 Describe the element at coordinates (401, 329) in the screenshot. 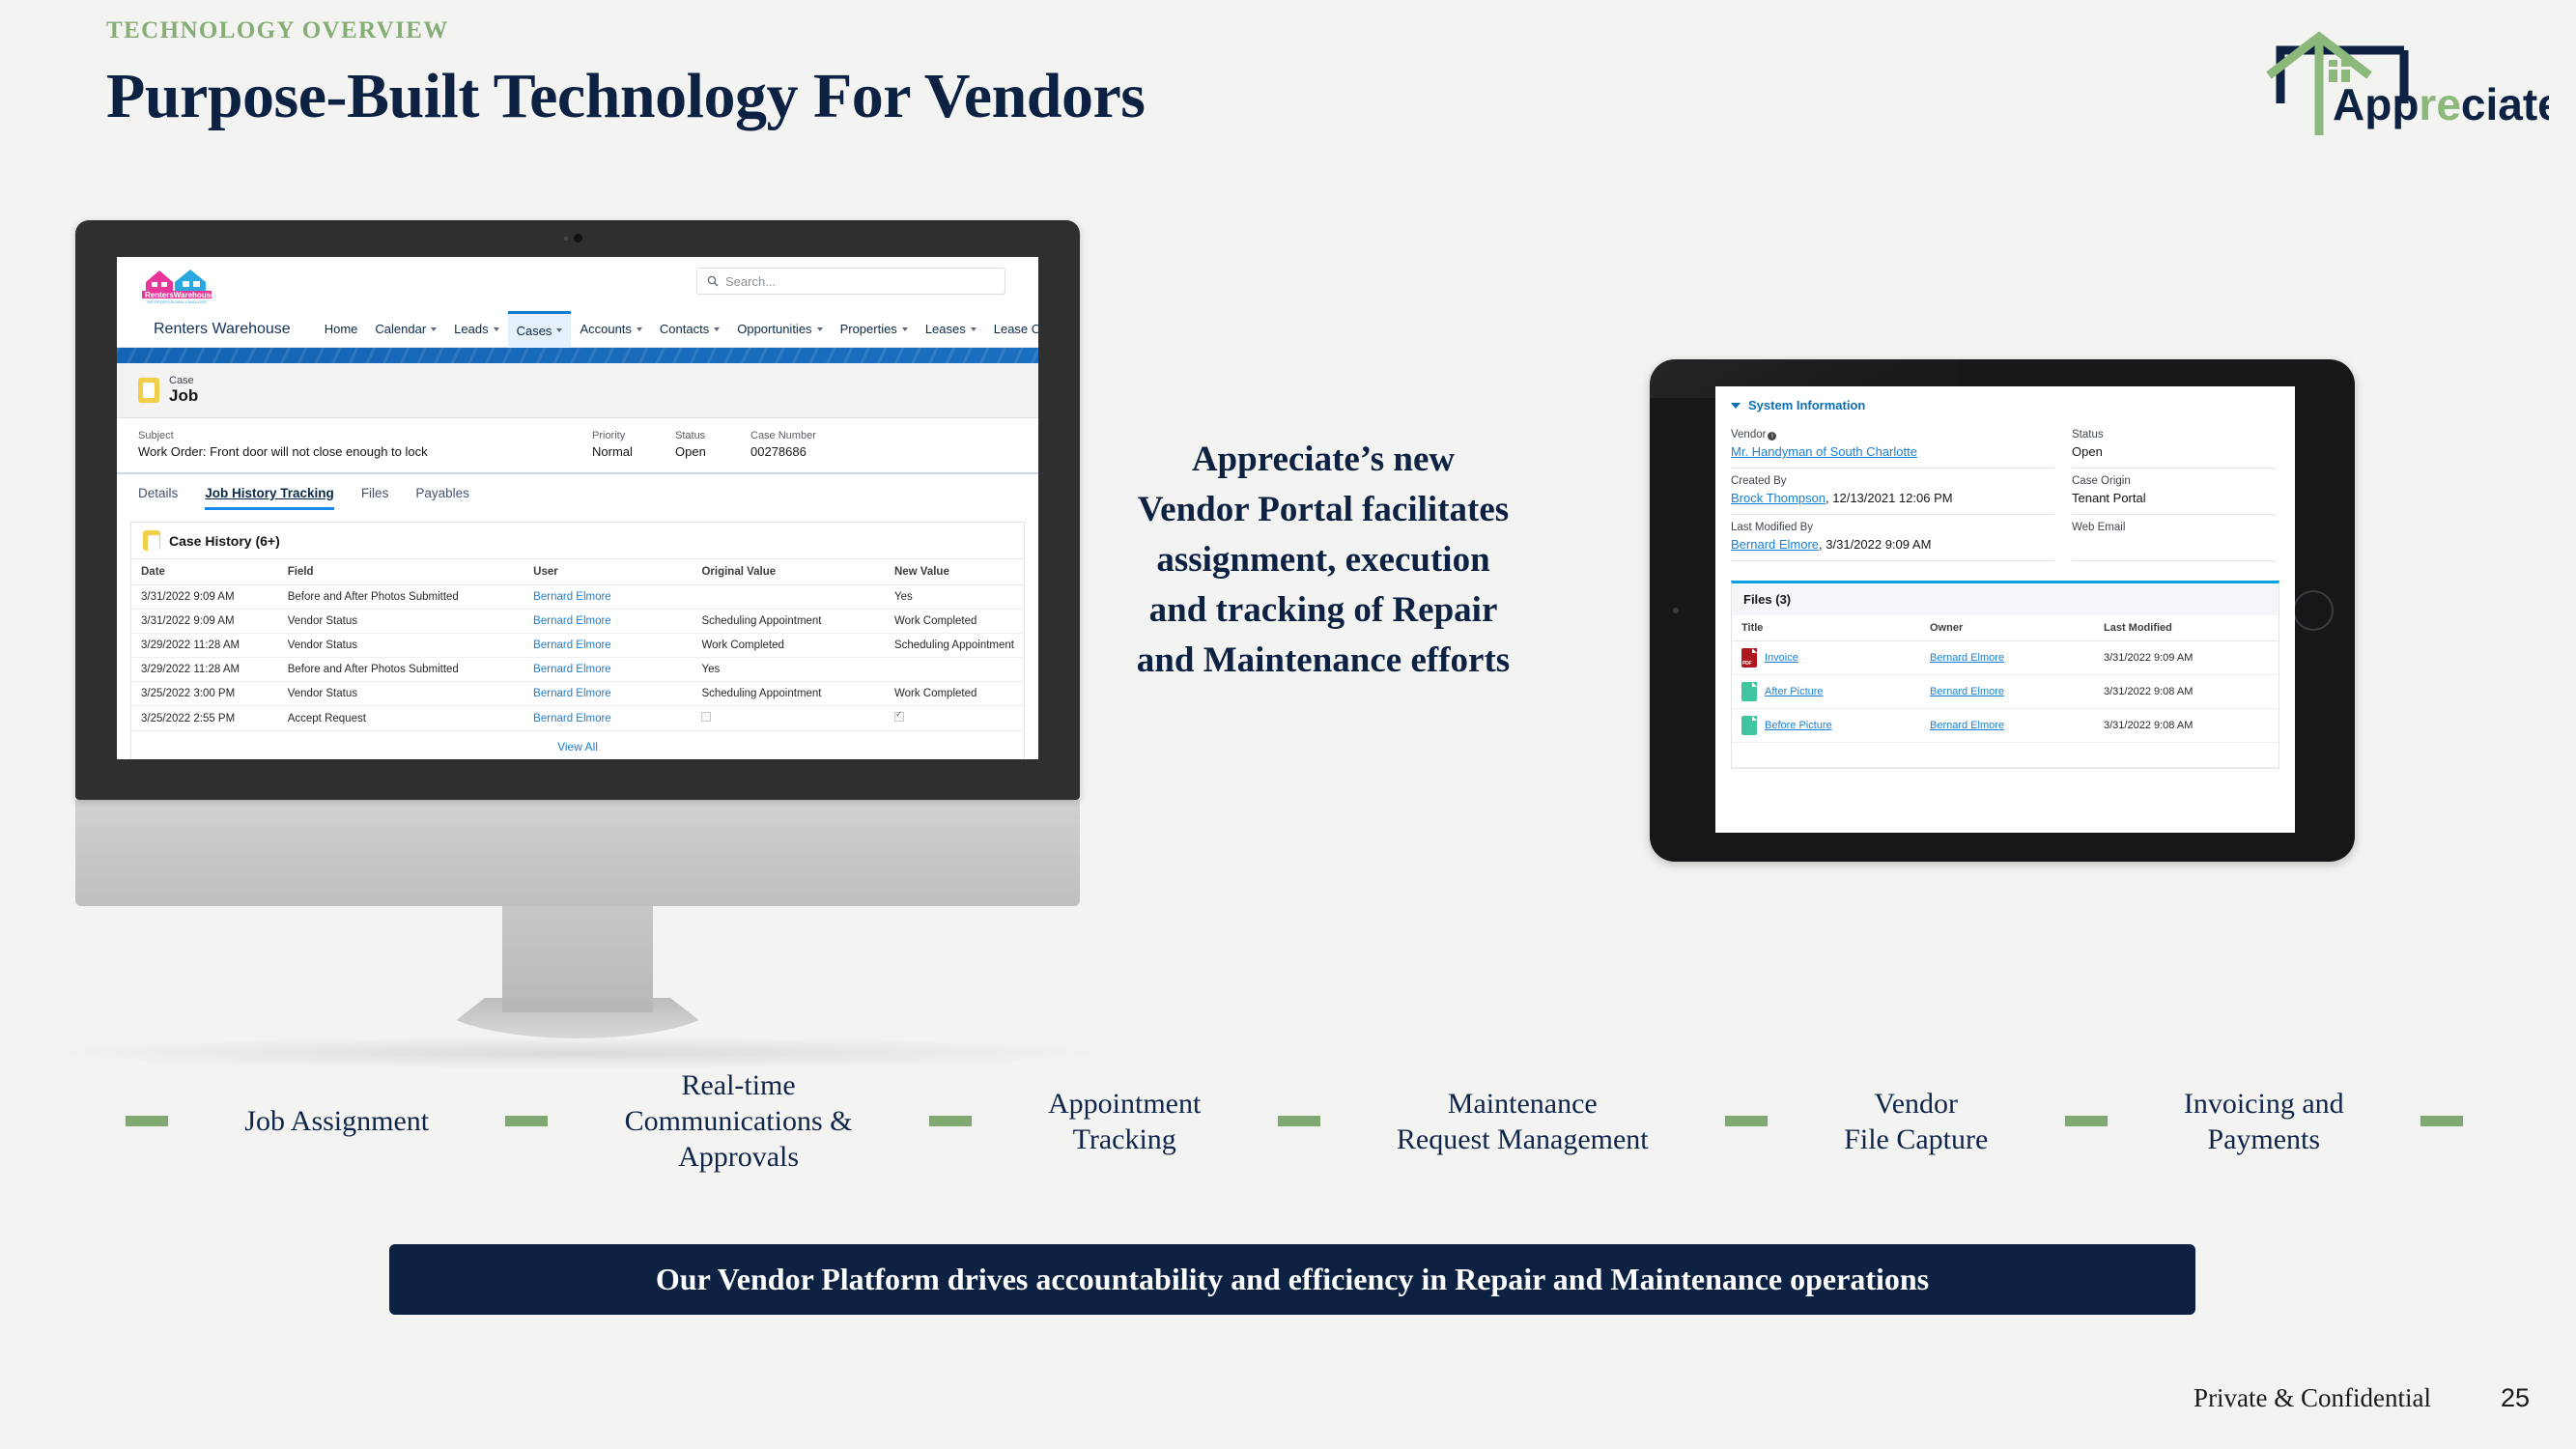

I see `nav-label: Calendar` at that location.